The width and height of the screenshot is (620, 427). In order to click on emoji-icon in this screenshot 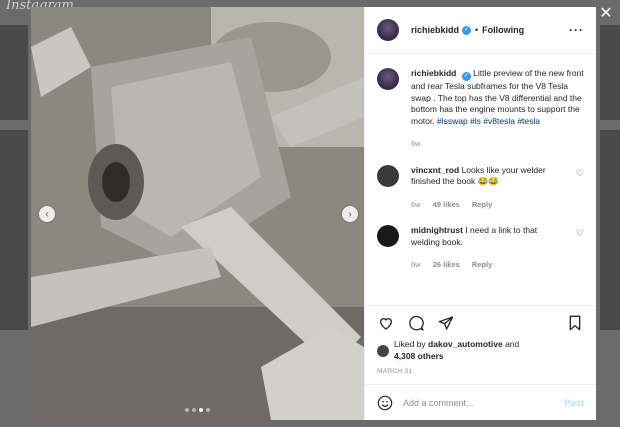, I will do `click(385, 403)`.